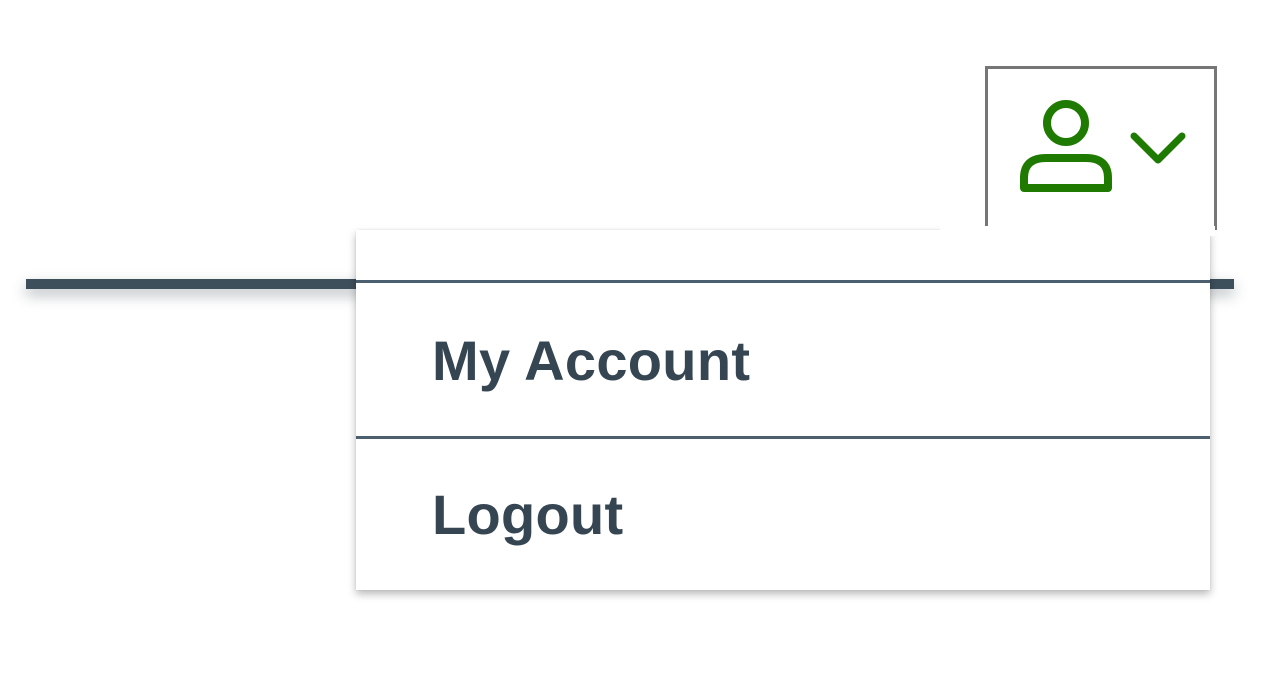  What do you see at coordinates (1158, 148) in the screenshot?
I see `chevron-down-icon` at bounding box center [1158, 148].